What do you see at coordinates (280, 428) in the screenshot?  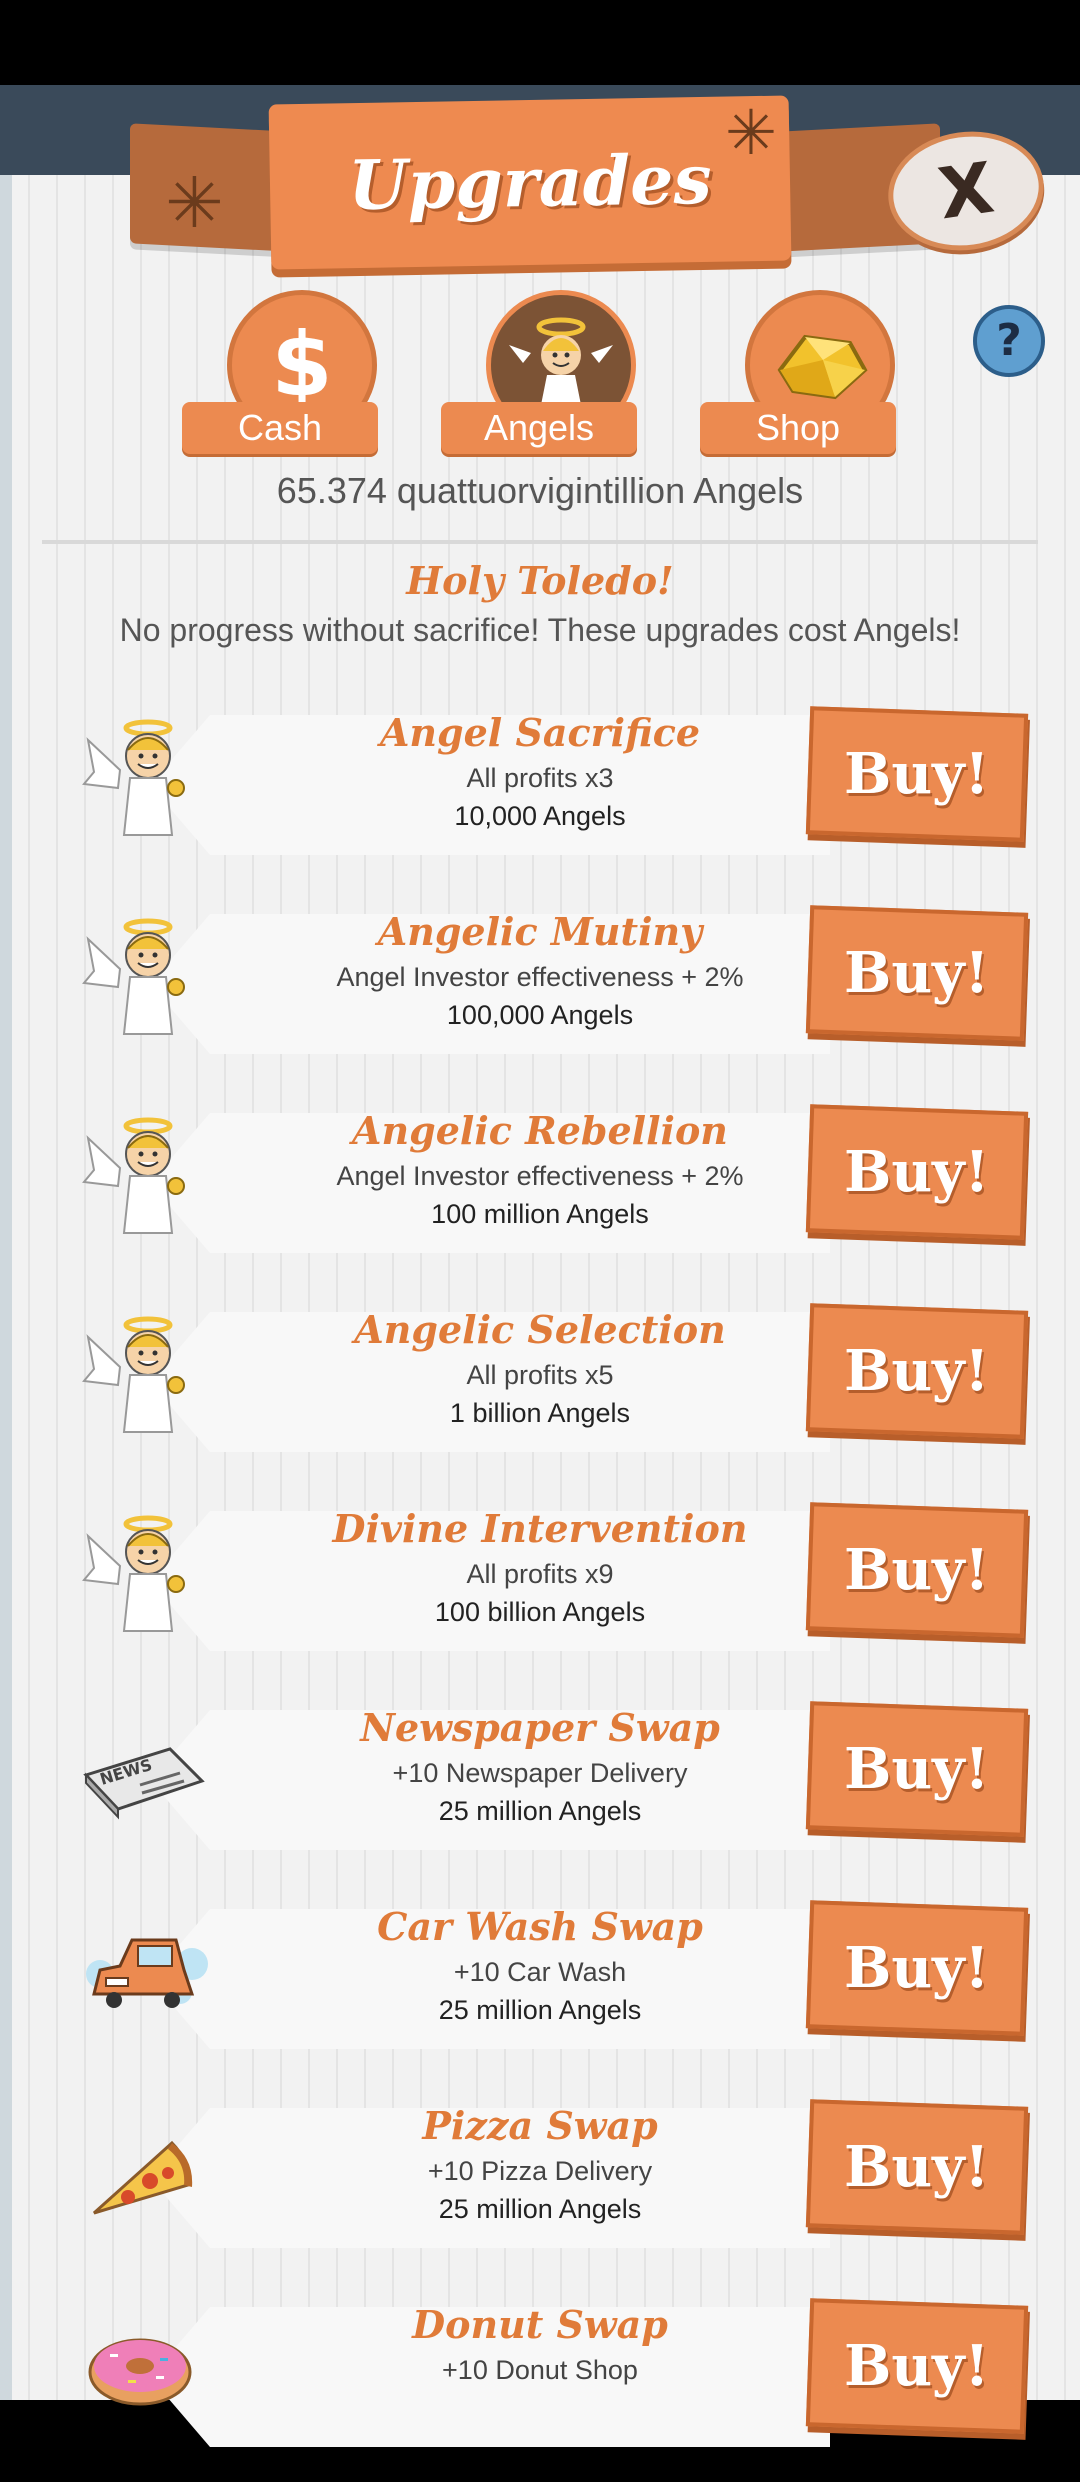 I see `tab-cash-label: Cash` at bounding box center [280, 428].